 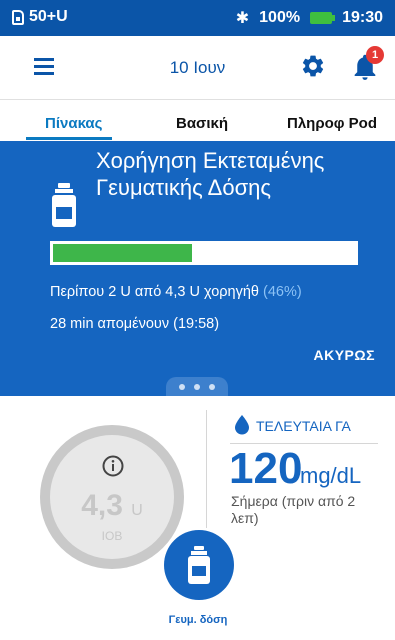 I want to click on tab-bar: Πίνακας Βασική Πληροφ Pod, so click(x=197, y=121).